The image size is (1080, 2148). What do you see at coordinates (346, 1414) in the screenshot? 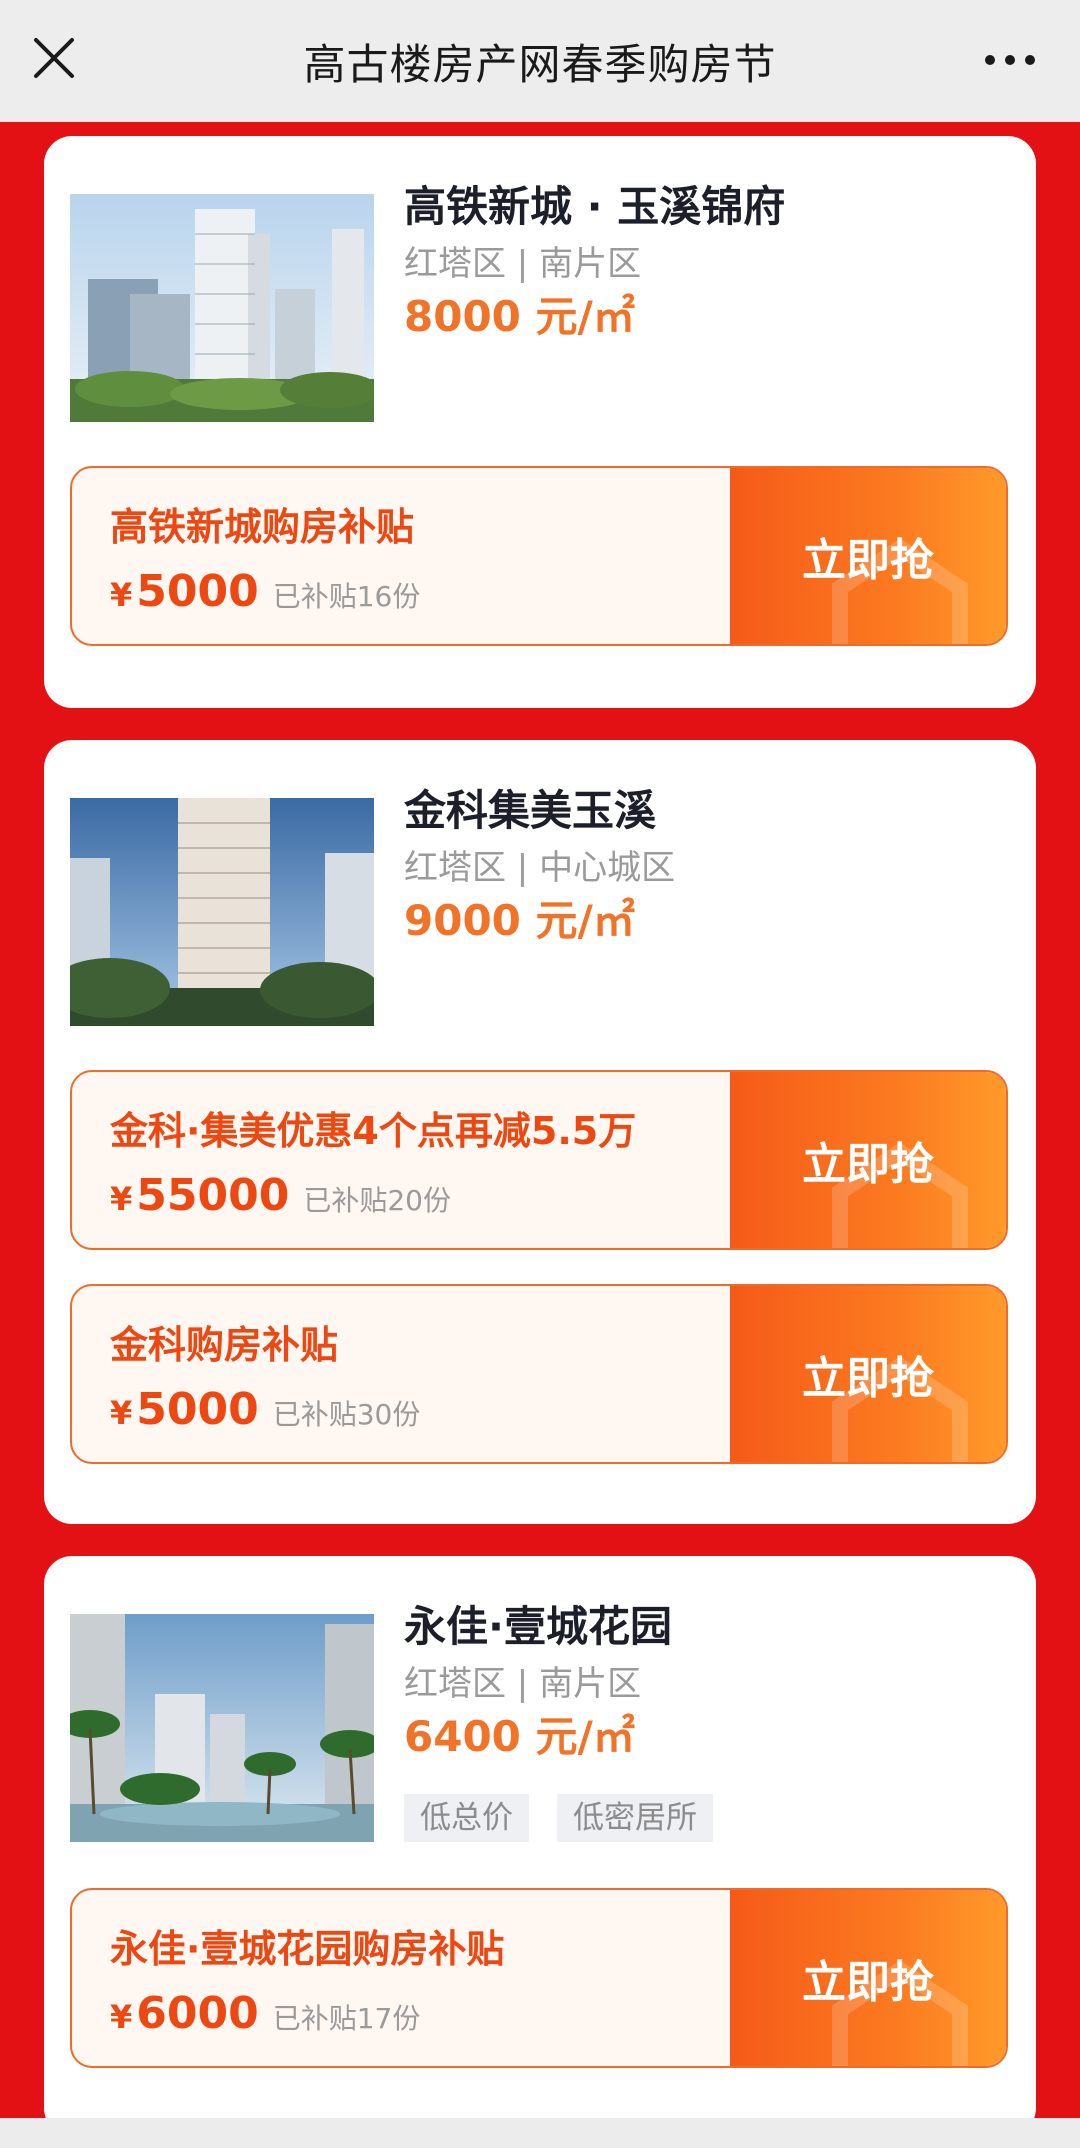
I see `subsidy-count: 已补贴30份` at bounding box center [346, 1414].